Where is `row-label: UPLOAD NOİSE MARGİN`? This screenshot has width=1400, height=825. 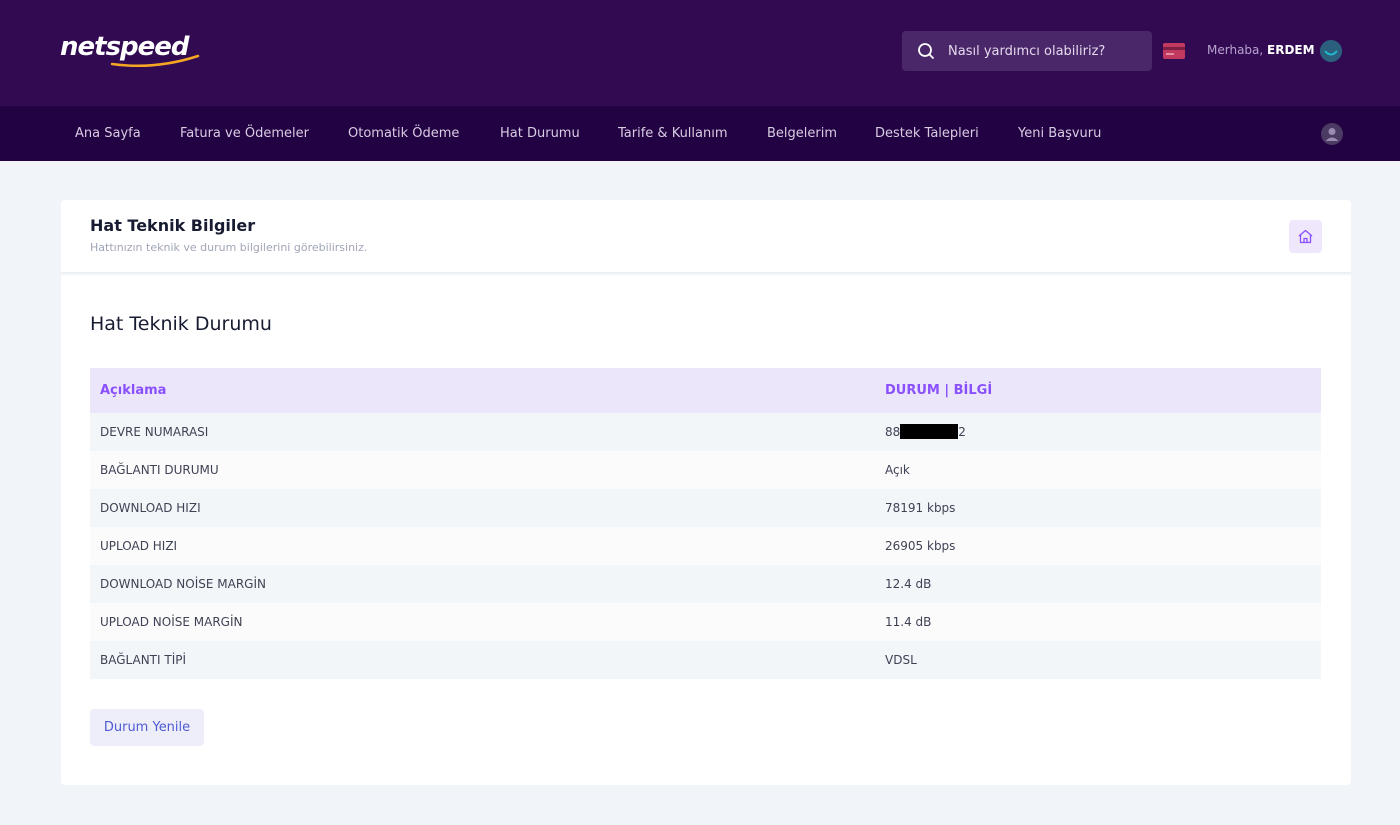 row-label: UPLOAD NOİSE MARGİN is located at coordinates (171, 622).